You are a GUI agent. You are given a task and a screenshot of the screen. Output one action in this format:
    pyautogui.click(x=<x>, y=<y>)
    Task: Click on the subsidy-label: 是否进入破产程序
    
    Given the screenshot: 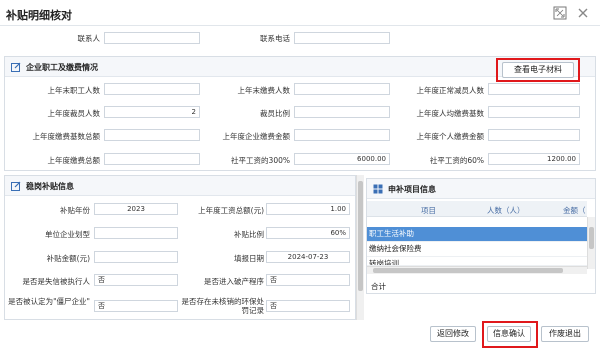 What is the action you would take?
    pyautogui.click(x=234, y=281)
    